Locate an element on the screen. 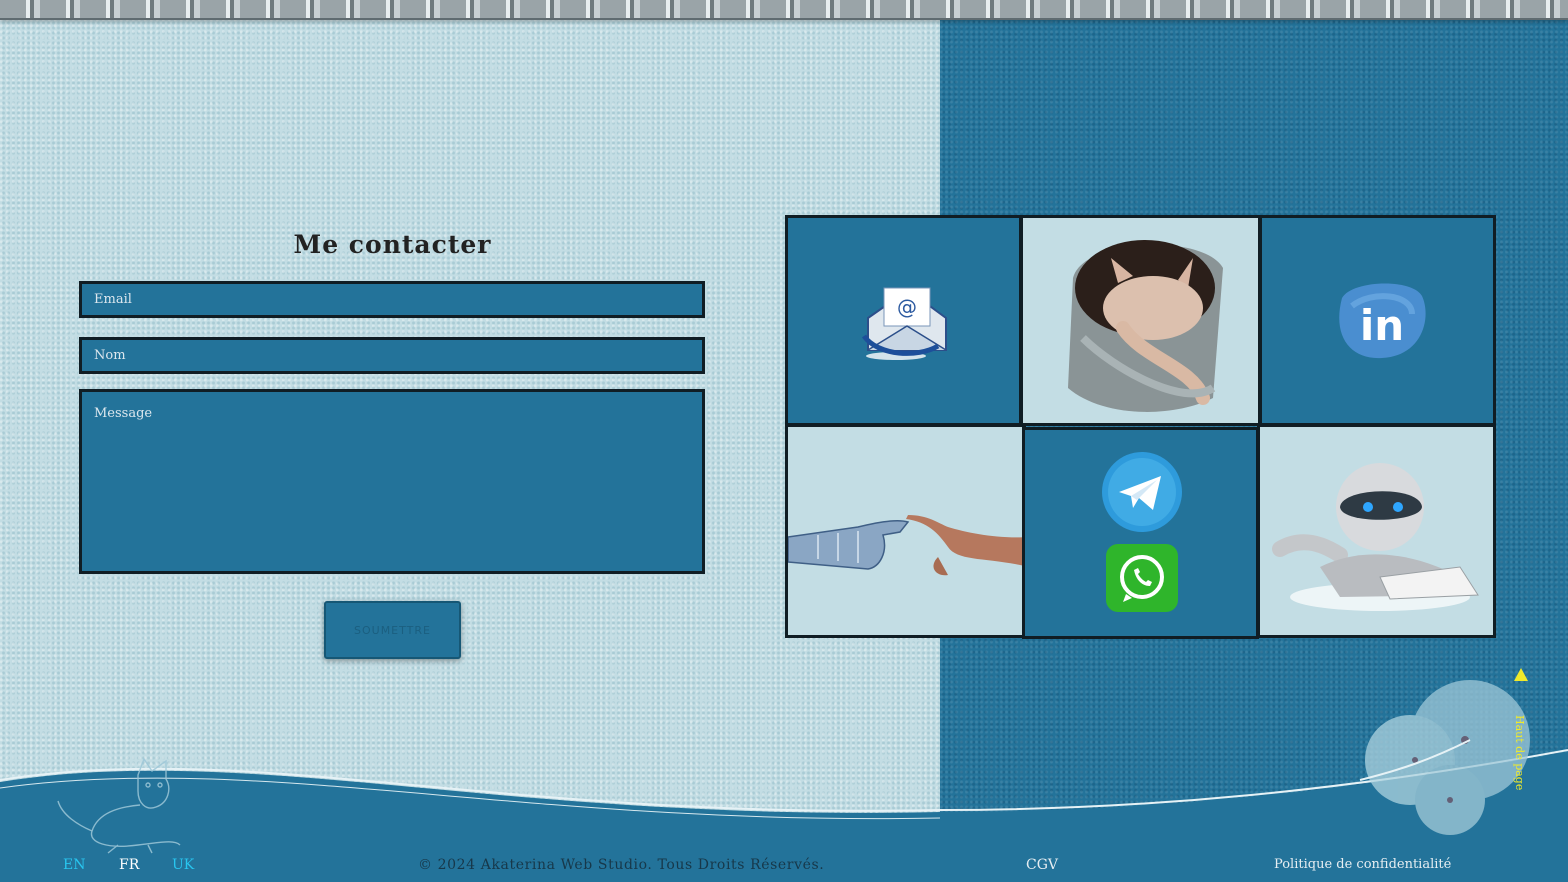 This screenshot has width=1568, height=882. language-uk: UK is located at coordinates (183, 865).